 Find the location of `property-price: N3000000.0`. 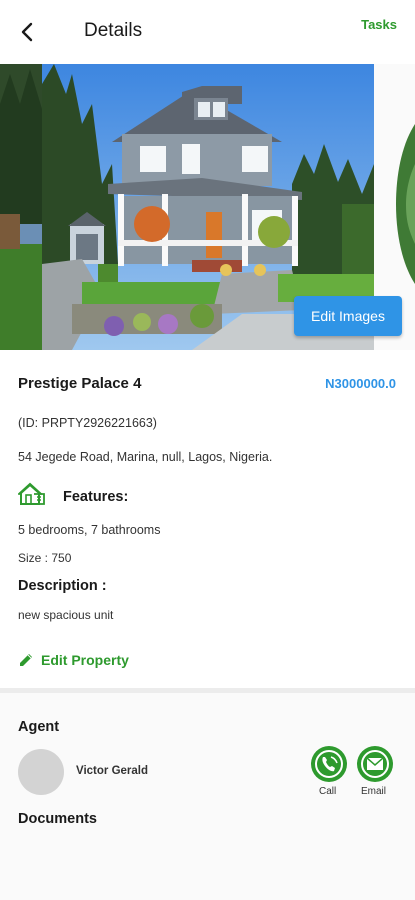

property-price: N3000000.0 is located at coordinates (360, 383).